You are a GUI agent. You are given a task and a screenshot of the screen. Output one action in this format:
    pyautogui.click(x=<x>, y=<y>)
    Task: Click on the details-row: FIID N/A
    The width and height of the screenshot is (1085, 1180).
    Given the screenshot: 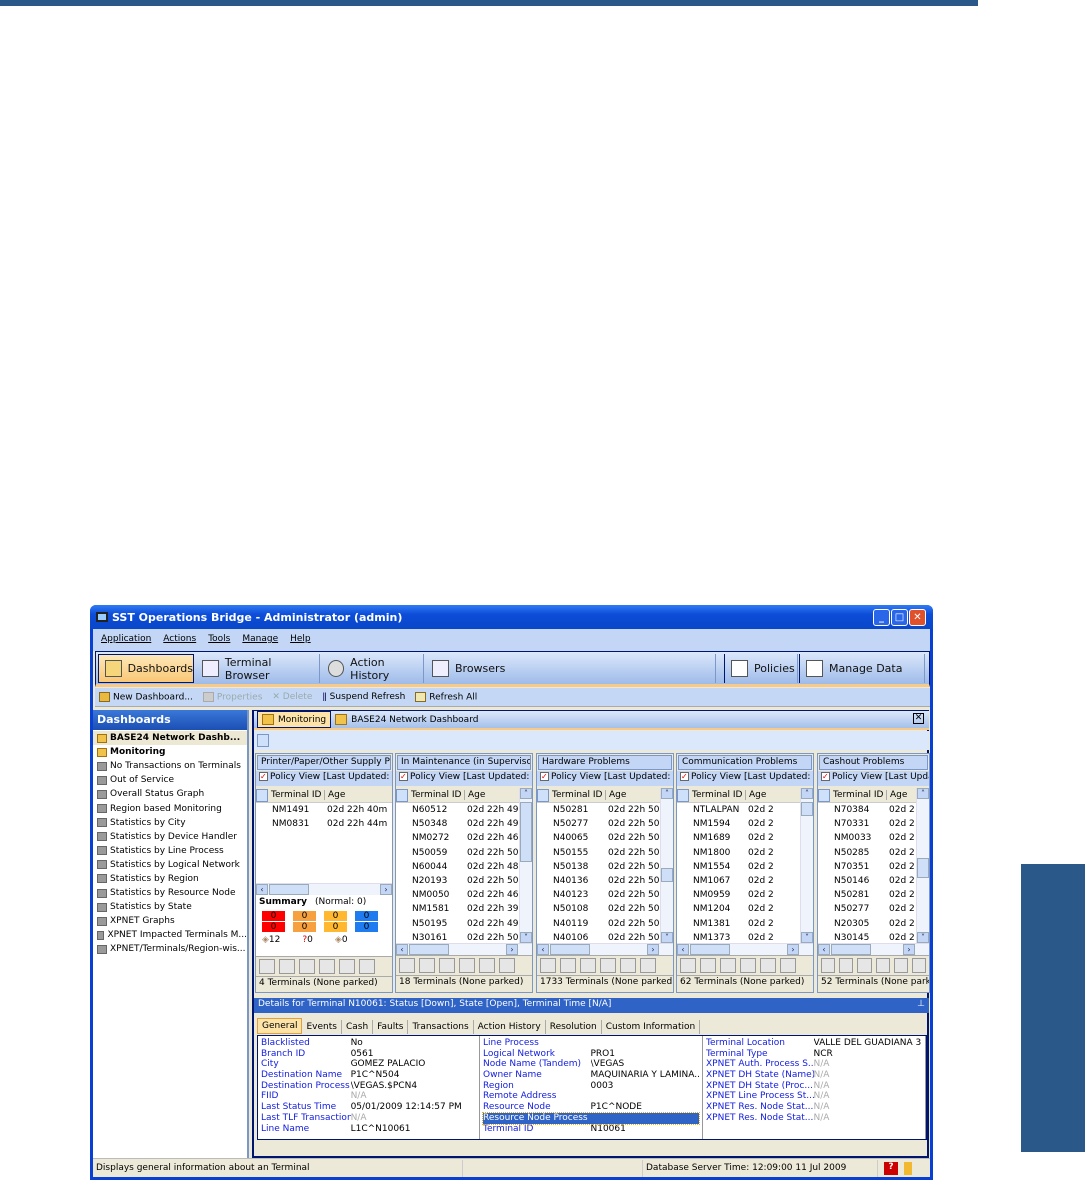 What is the action you would take?
    pyautogui.click(x=368, y=1096)
    